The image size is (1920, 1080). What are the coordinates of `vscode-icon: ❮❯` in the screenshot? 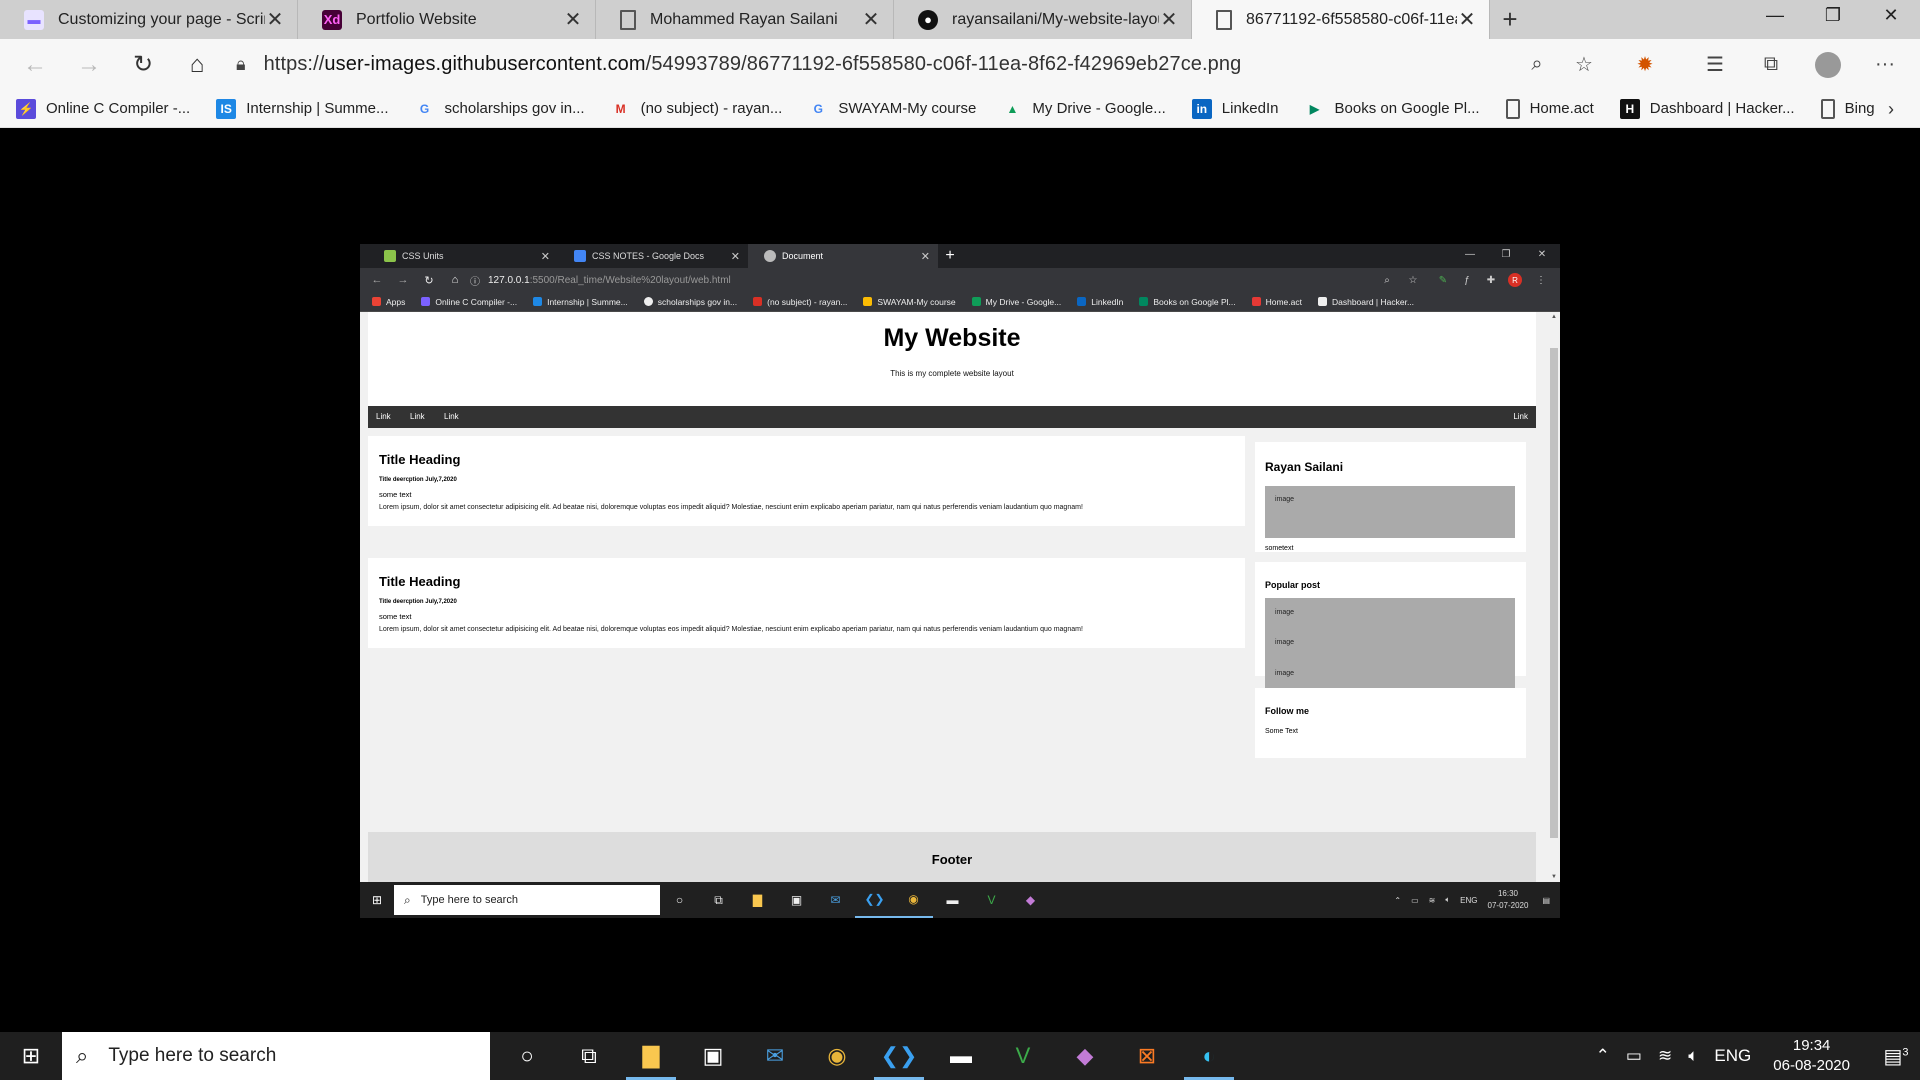 It's located at (899, 1056).